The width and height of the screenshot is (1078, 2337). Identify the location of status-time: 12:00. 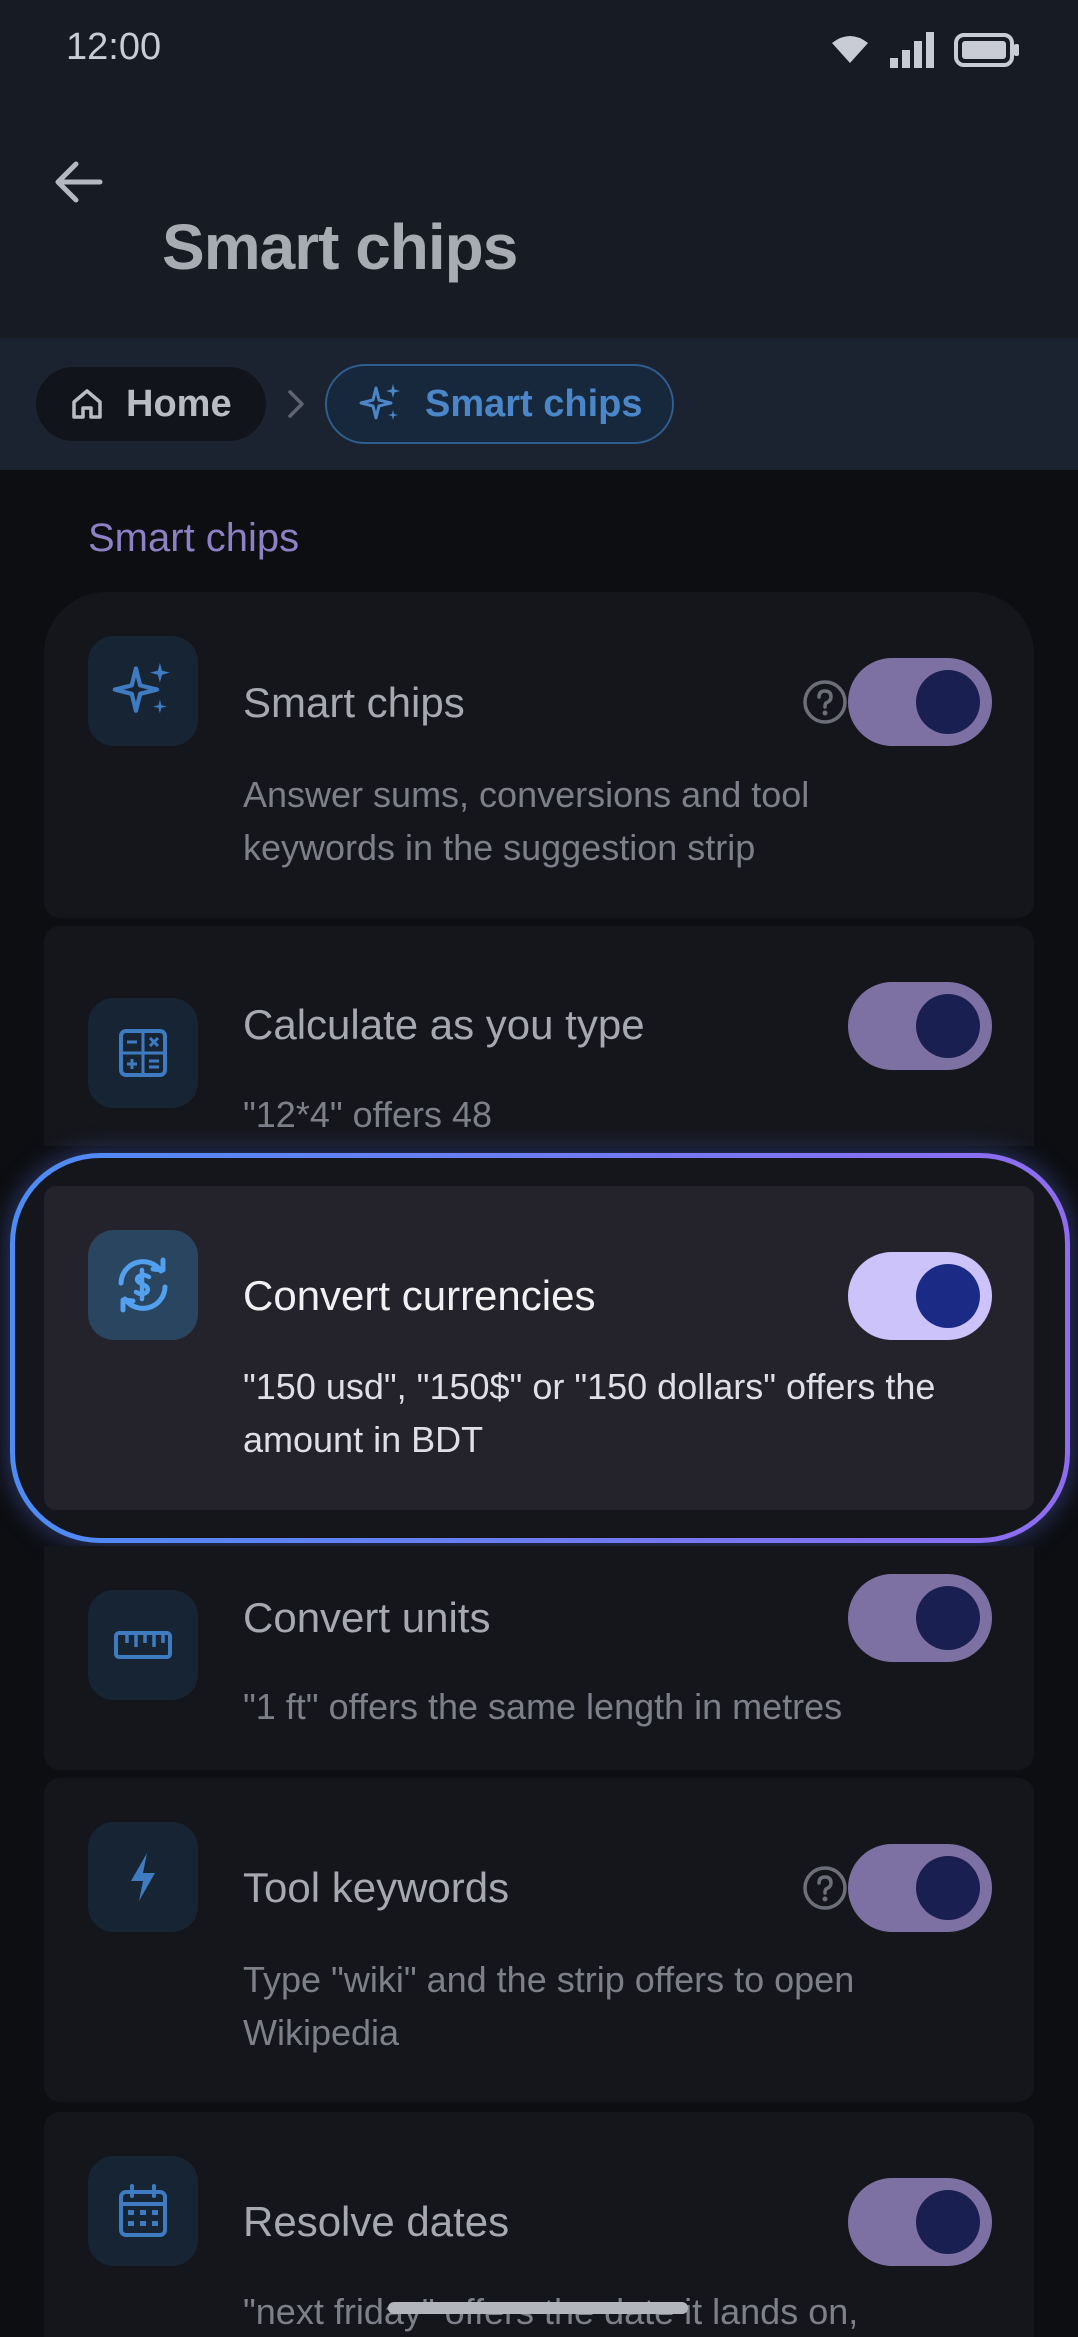
(114, 47).